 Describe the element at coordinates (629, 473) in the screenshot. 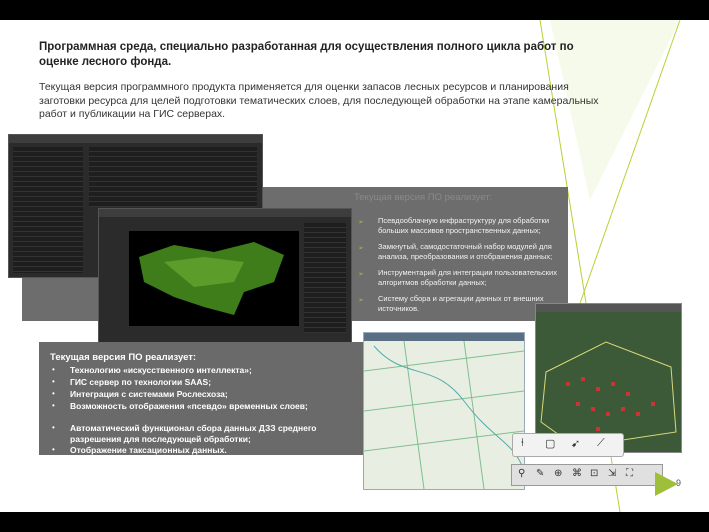

I see `tool-icon: ⛶` at that location.